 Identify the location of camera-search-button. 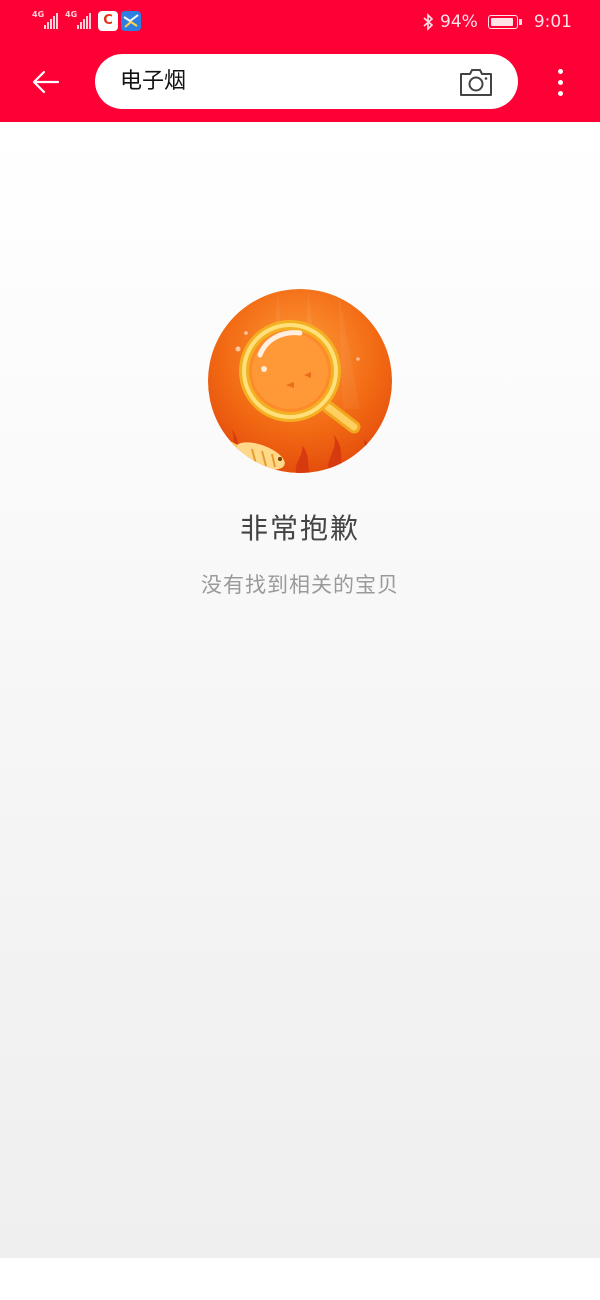
(476, 82).